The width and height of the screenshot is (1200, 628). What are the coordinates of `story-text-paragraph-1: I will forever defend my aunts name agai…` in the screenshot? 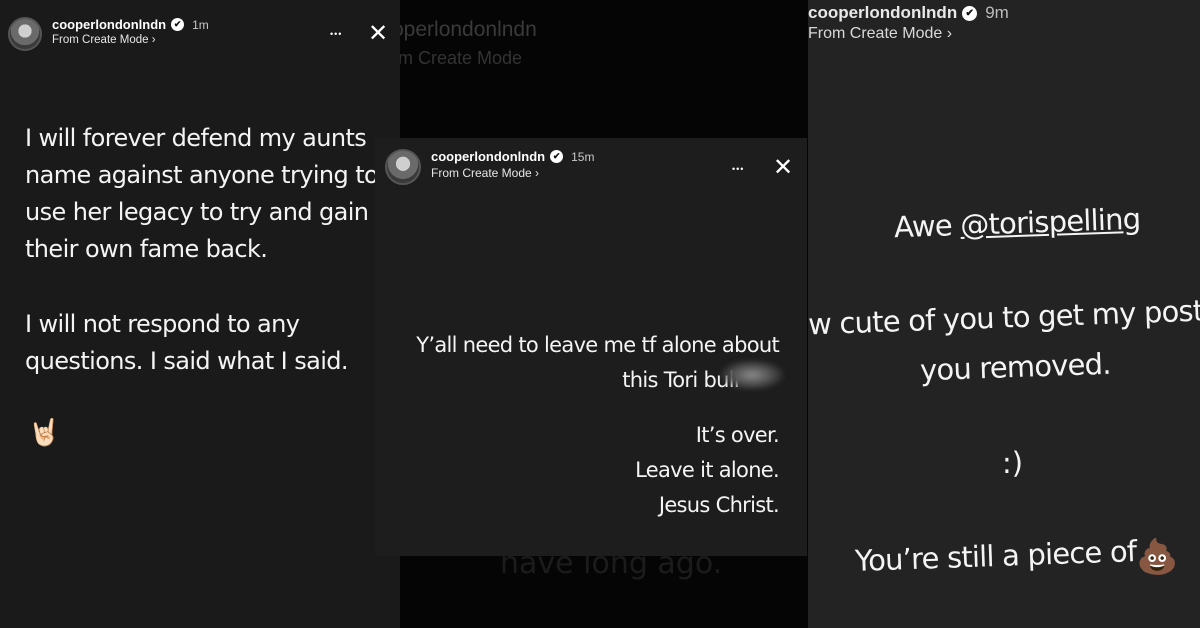 It's located at (202, 193).